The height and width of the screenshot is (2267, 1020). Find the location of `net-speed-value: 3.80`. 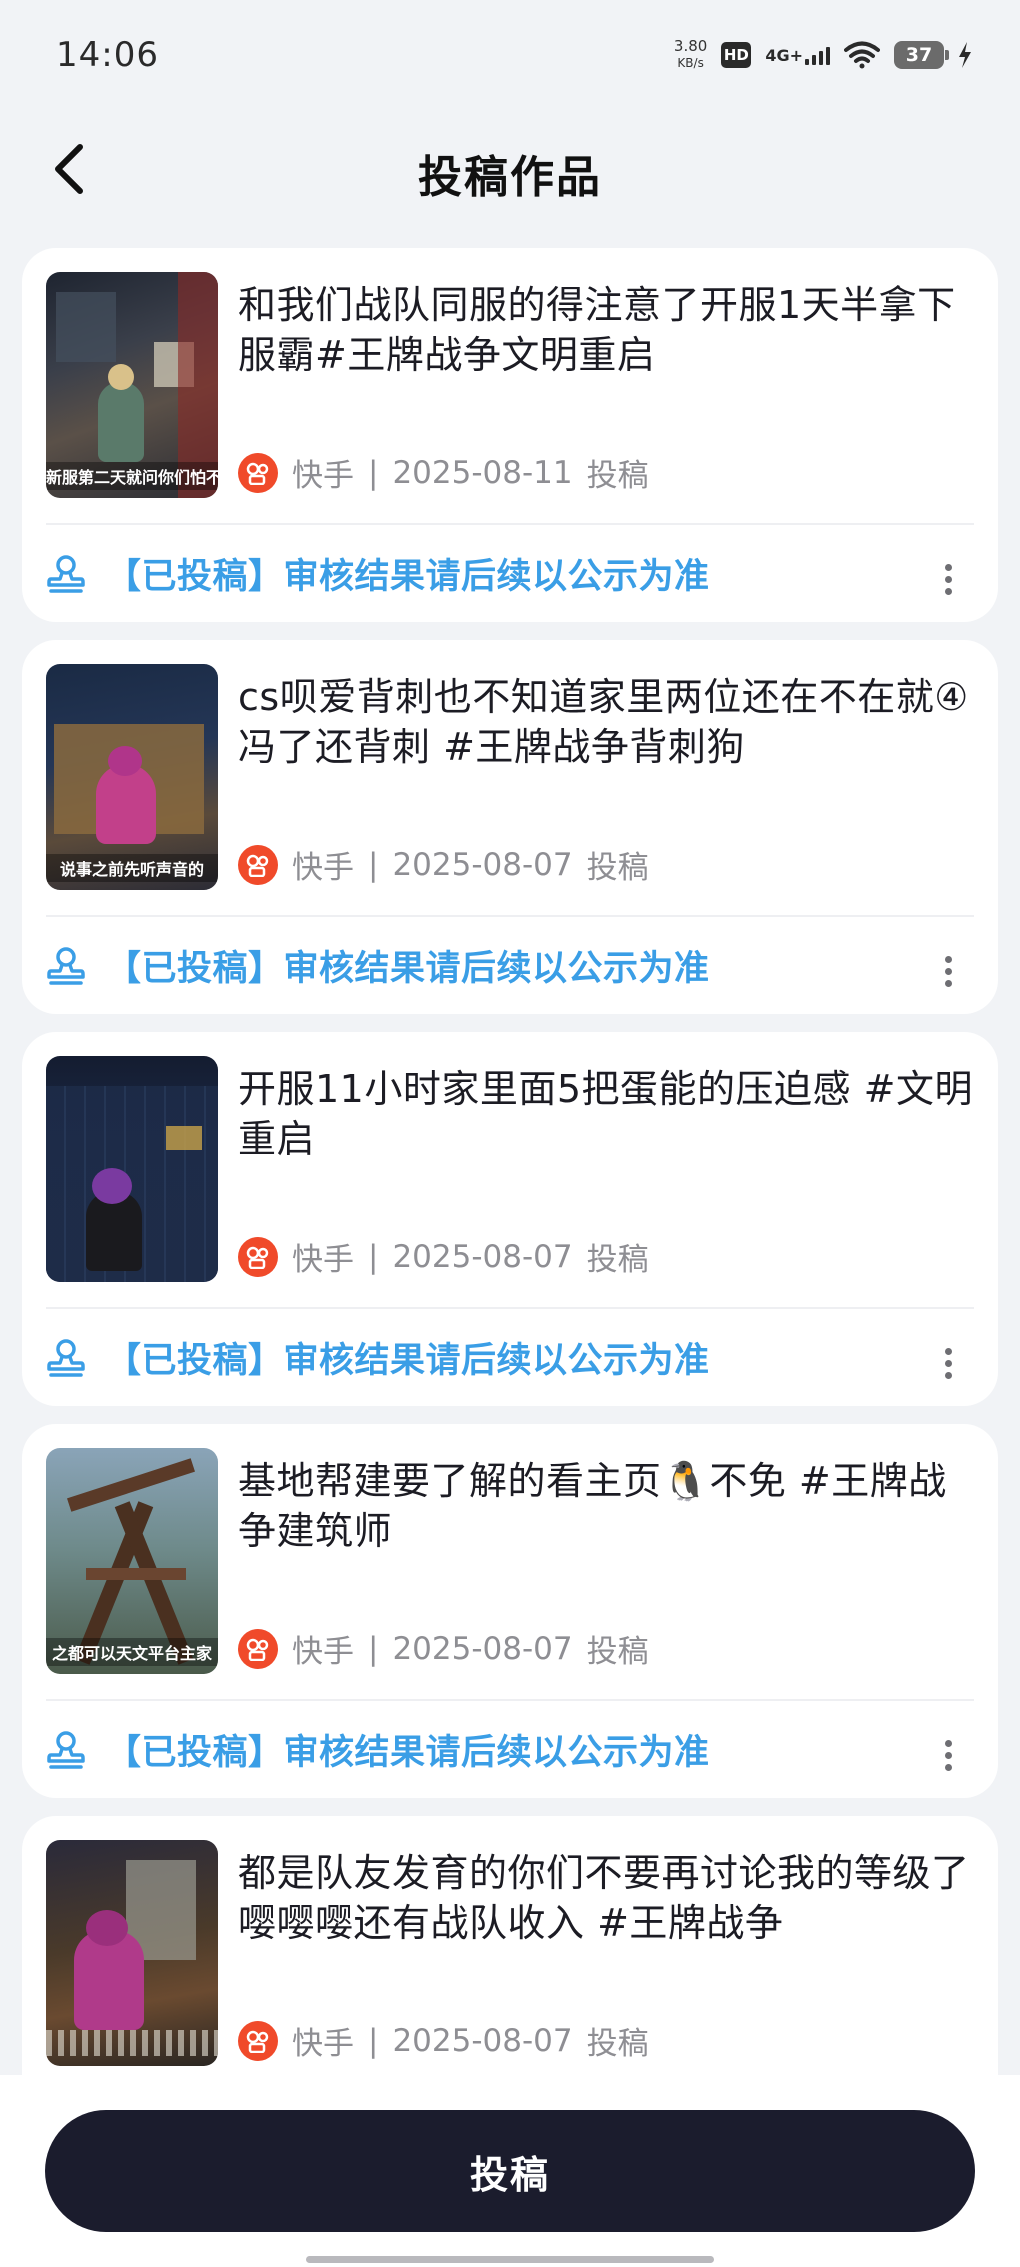

net-speed-value: 3.80 is located at coordinates (690, 46).